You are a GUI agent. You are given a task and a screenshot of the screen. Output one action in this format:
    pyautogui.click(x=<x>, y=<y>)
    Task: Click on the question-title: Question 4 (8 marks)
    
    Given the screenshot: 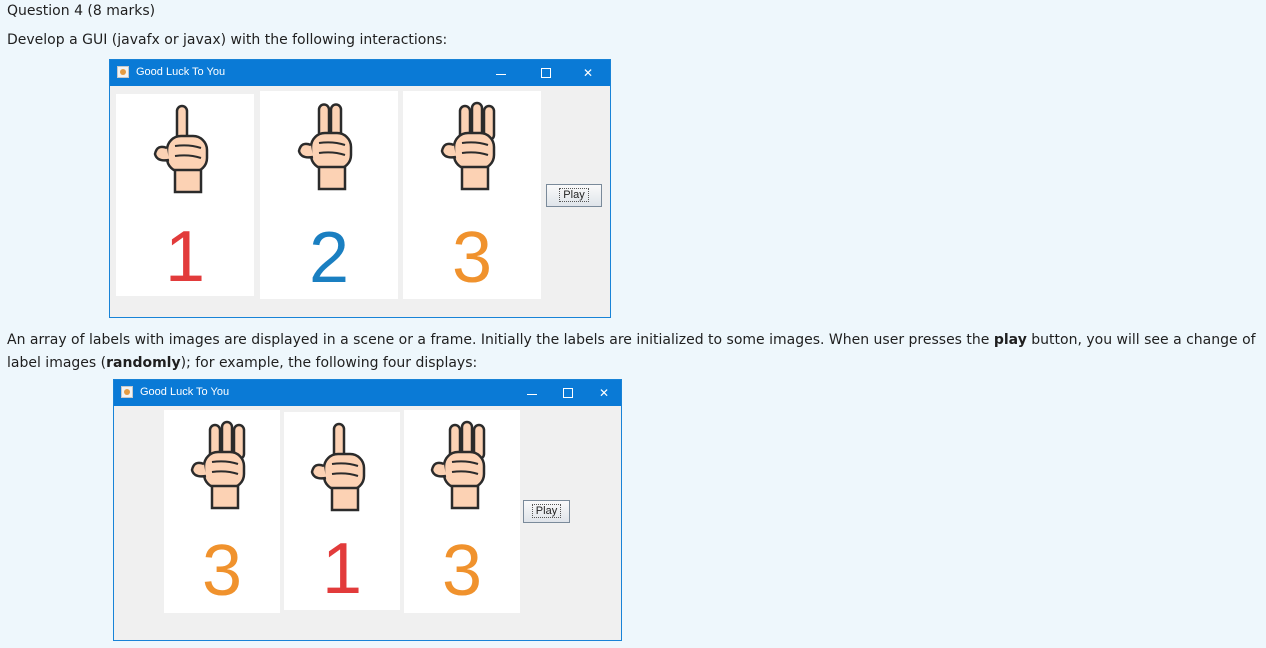 What is the action you would take?
    pyautogui.click(x=81, y=11)
    